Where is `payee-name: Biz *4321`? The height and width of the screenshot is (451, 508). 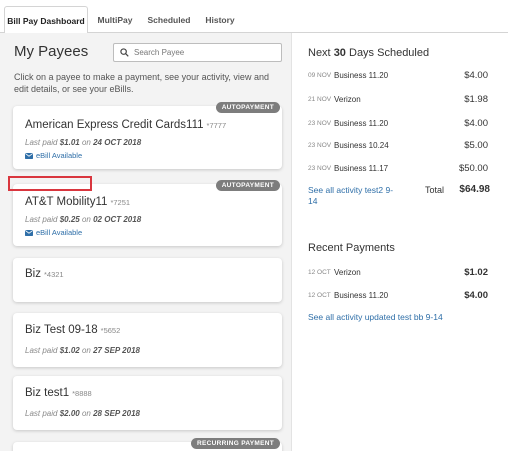
payee-name: Biz *4321 is located at coordinates (44, 274).